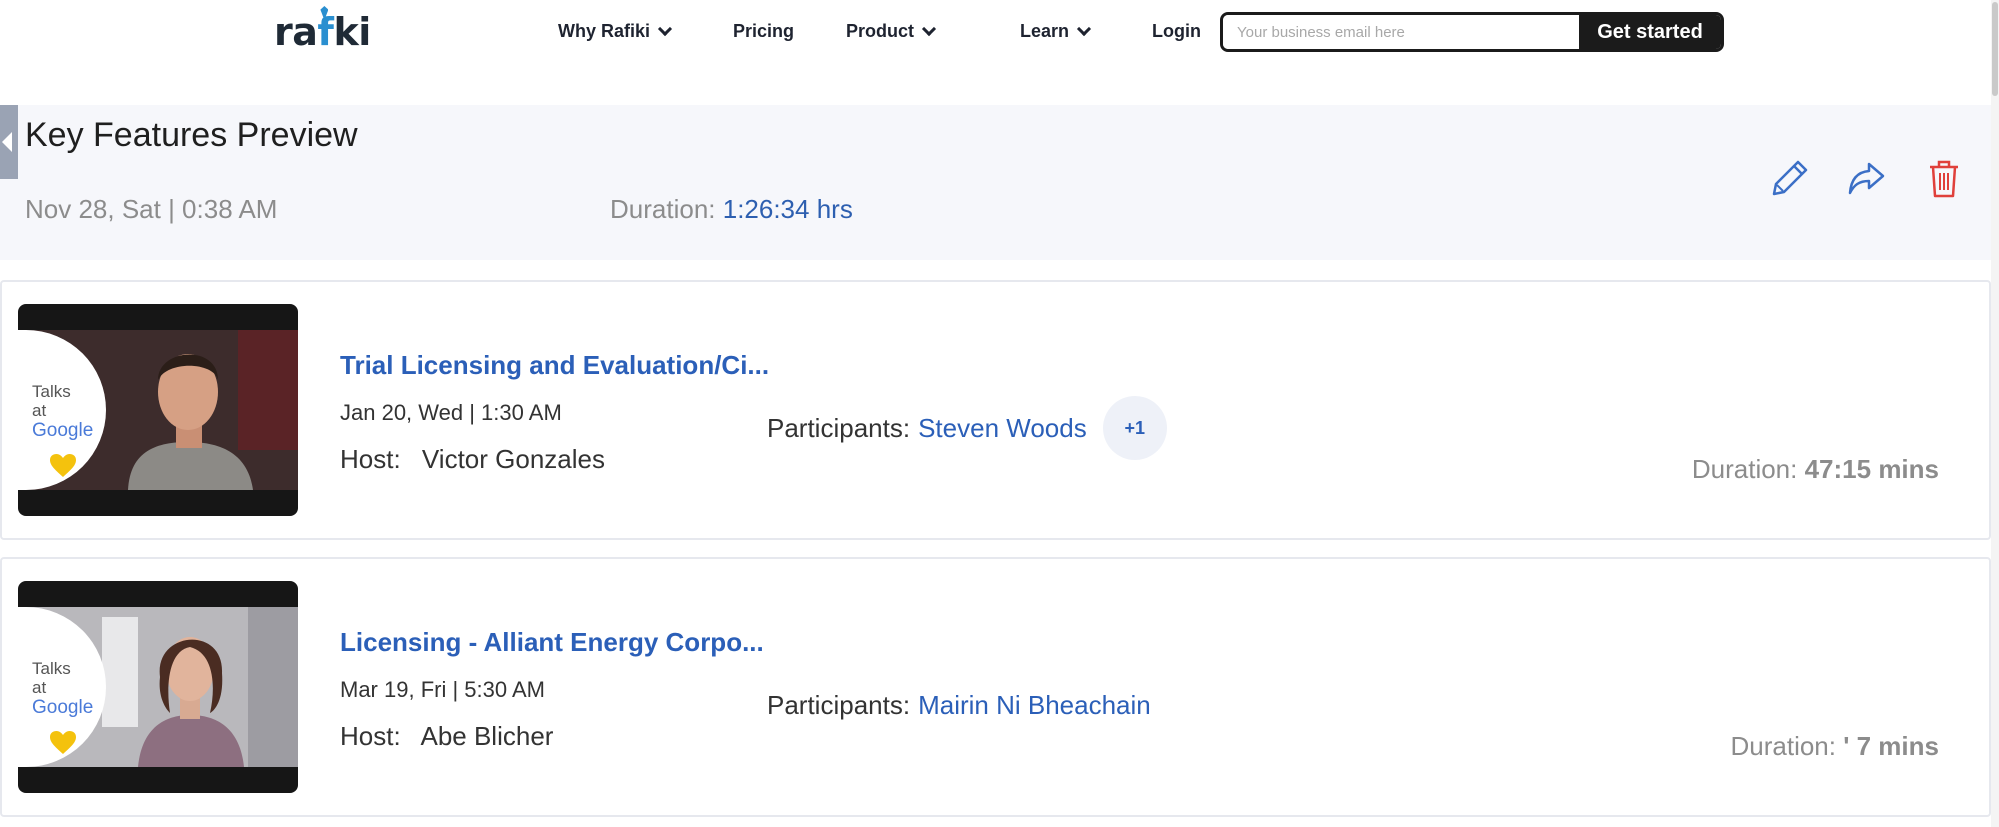 The height and width of the screenshot is (827, 1999). I want to click on nav-why-rafiki-label: Why Rafiki, so click(604, 31).